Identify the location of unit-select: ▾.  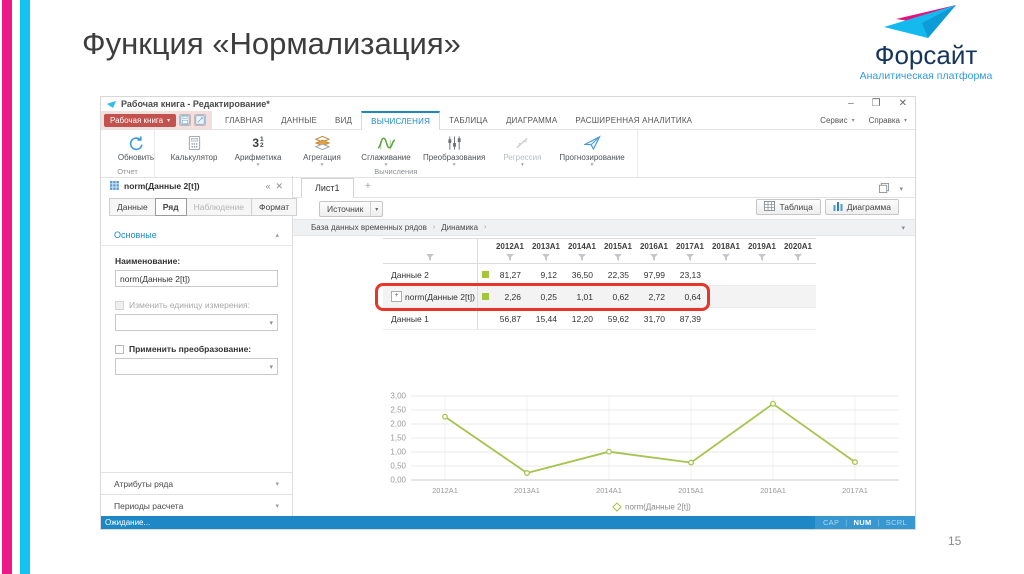
(196, 322).